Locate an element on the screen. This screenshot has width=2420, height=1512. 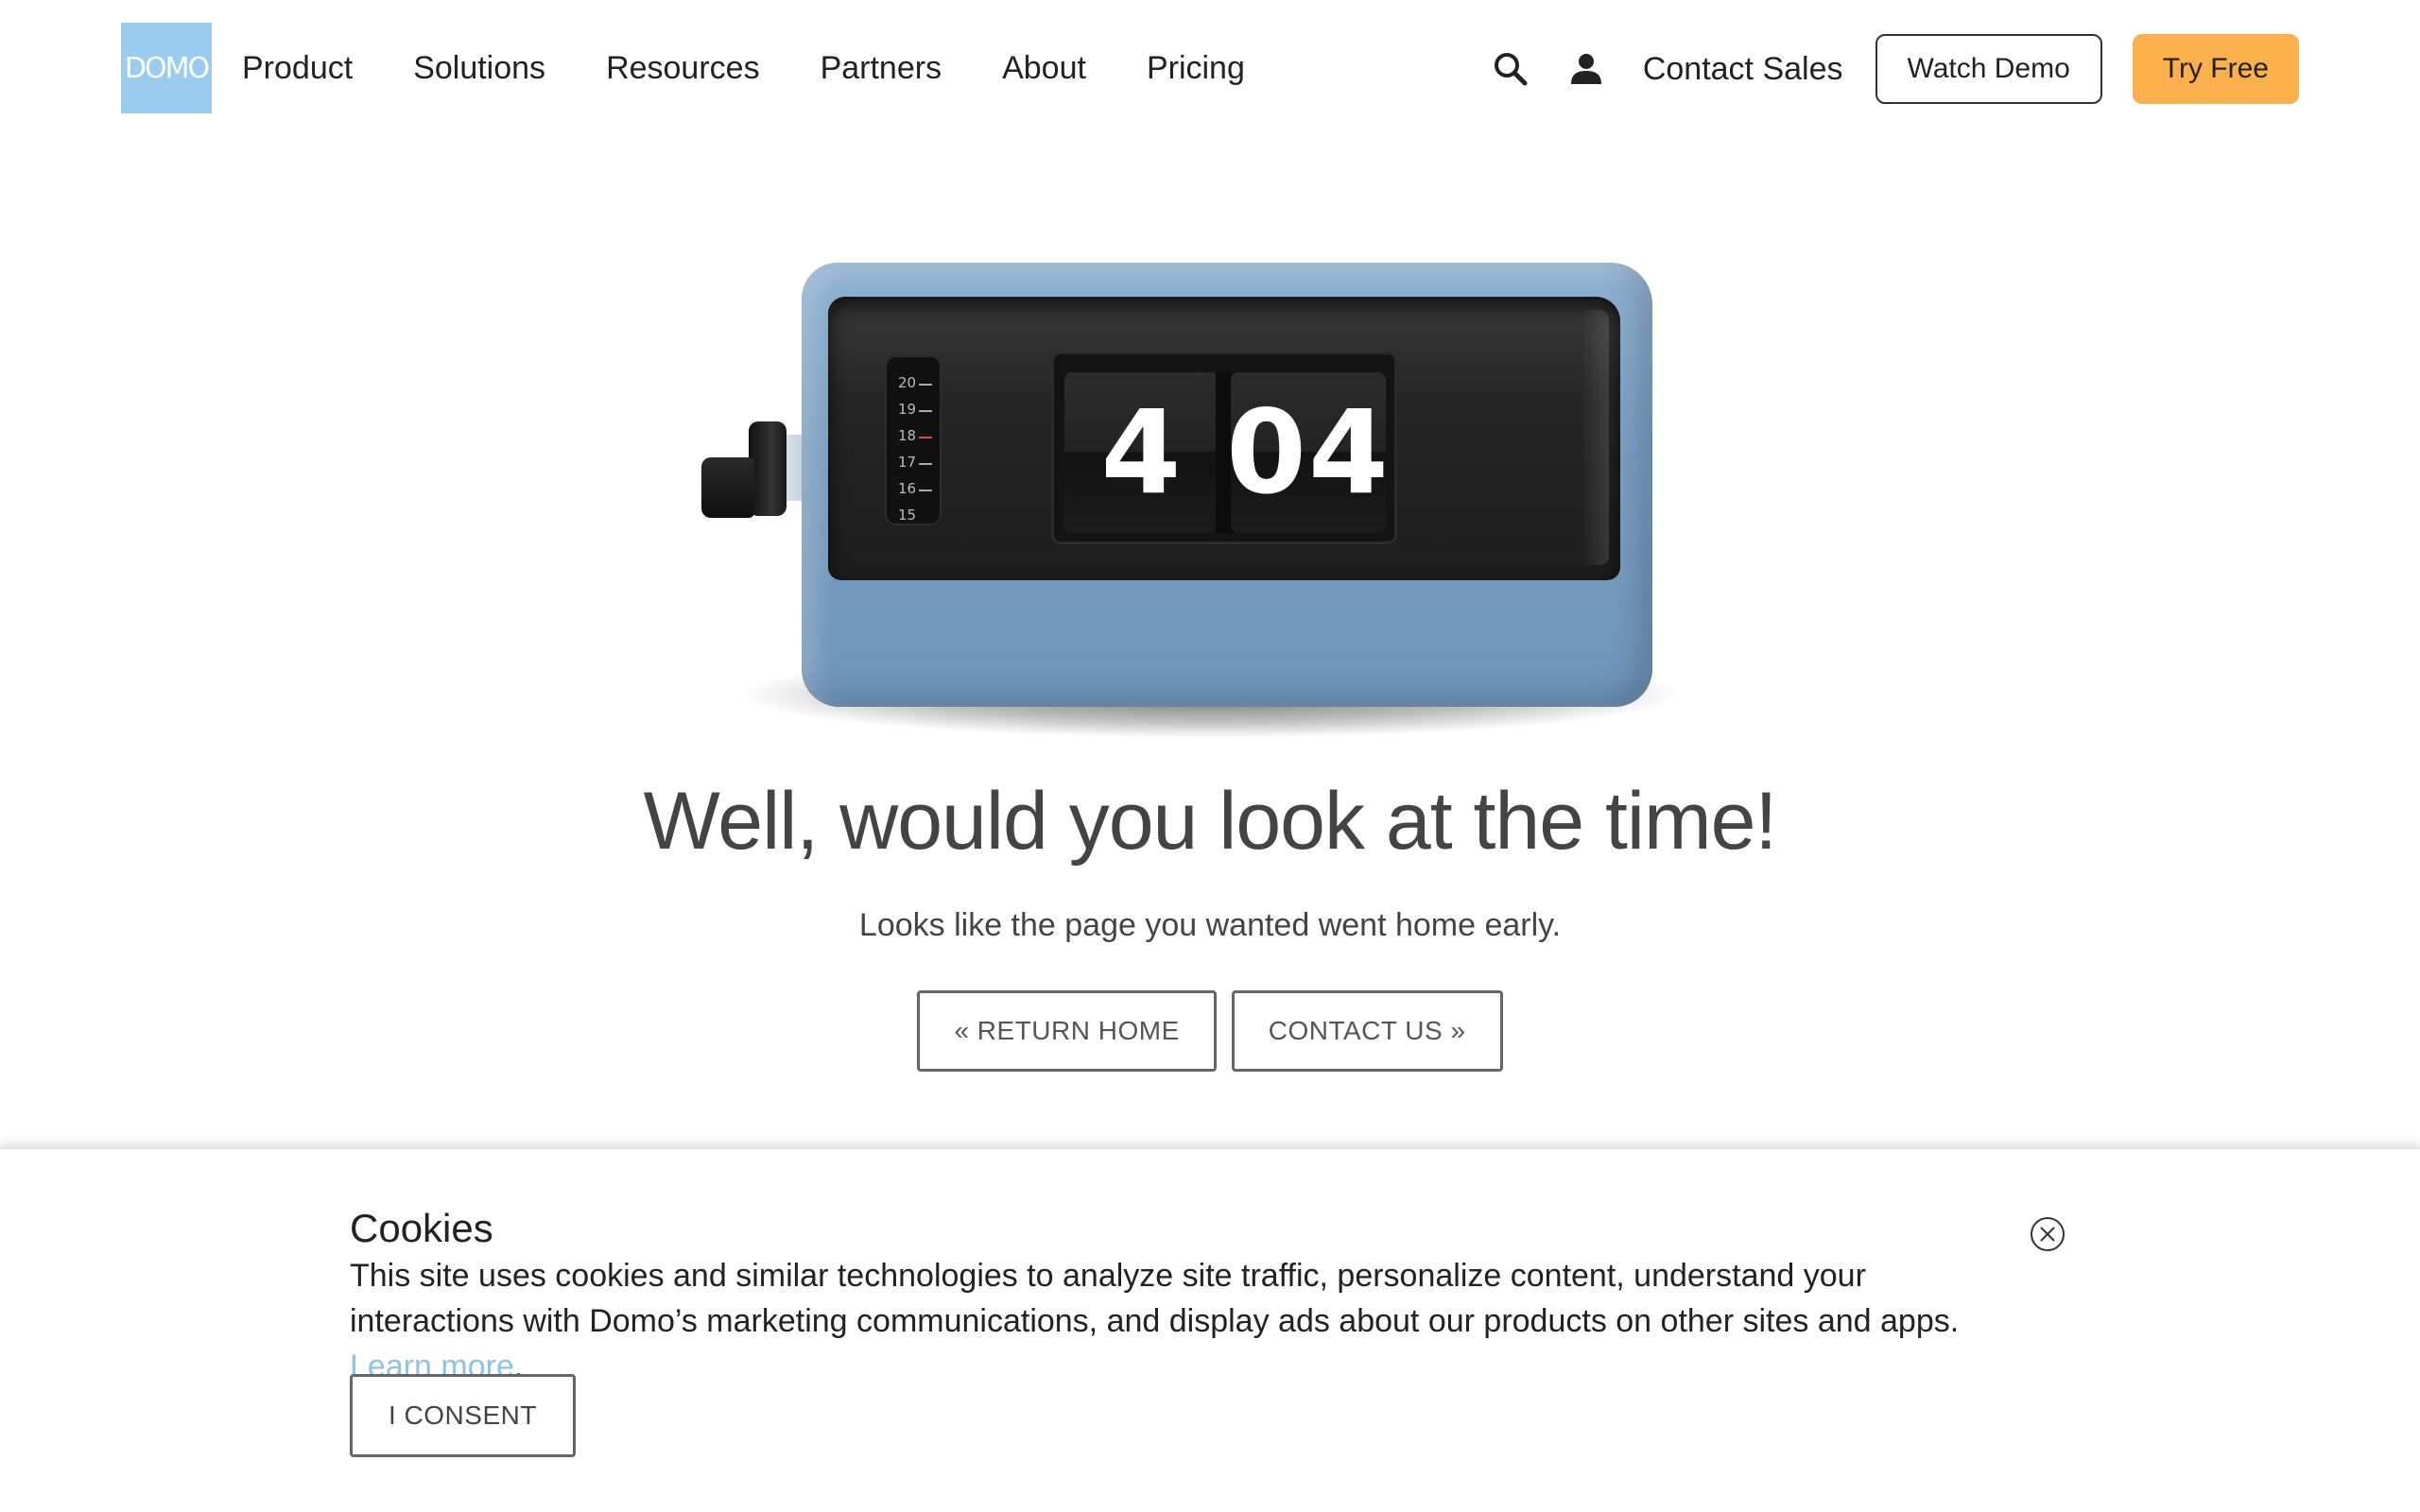
cta-row: « RETURN HOME CONTACT US » is located at coordinates (1210, 1031).